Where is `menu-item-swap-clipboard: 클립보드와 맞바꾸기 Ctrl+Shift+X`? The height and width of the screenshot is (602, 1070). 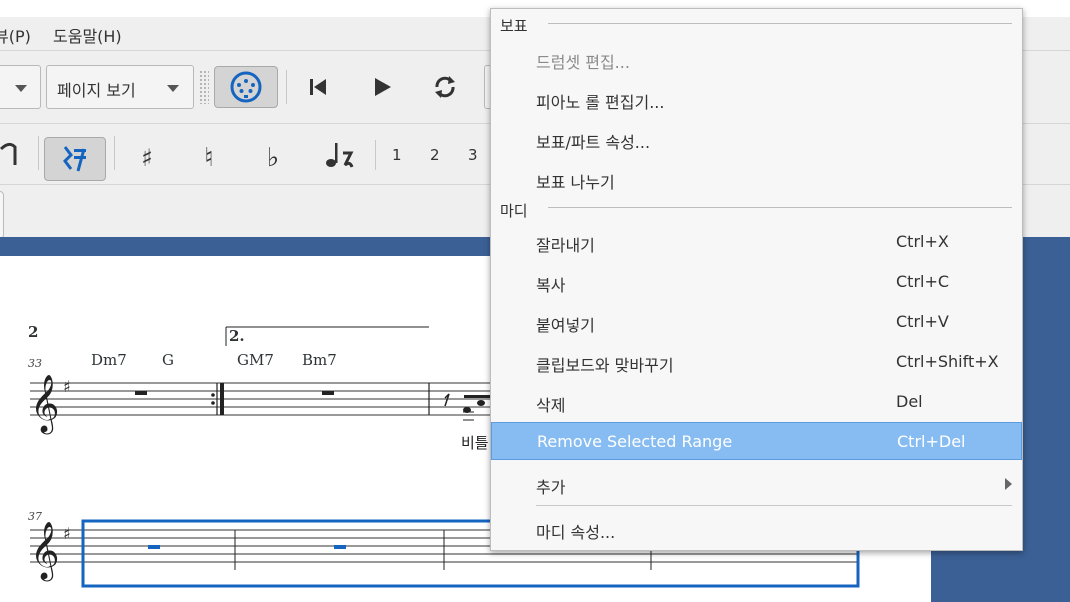
menu-item-swap-clipboard: 클립보드와 맞바꾸기 Ctrl+Shift+X is located at coordinates (756, 362).